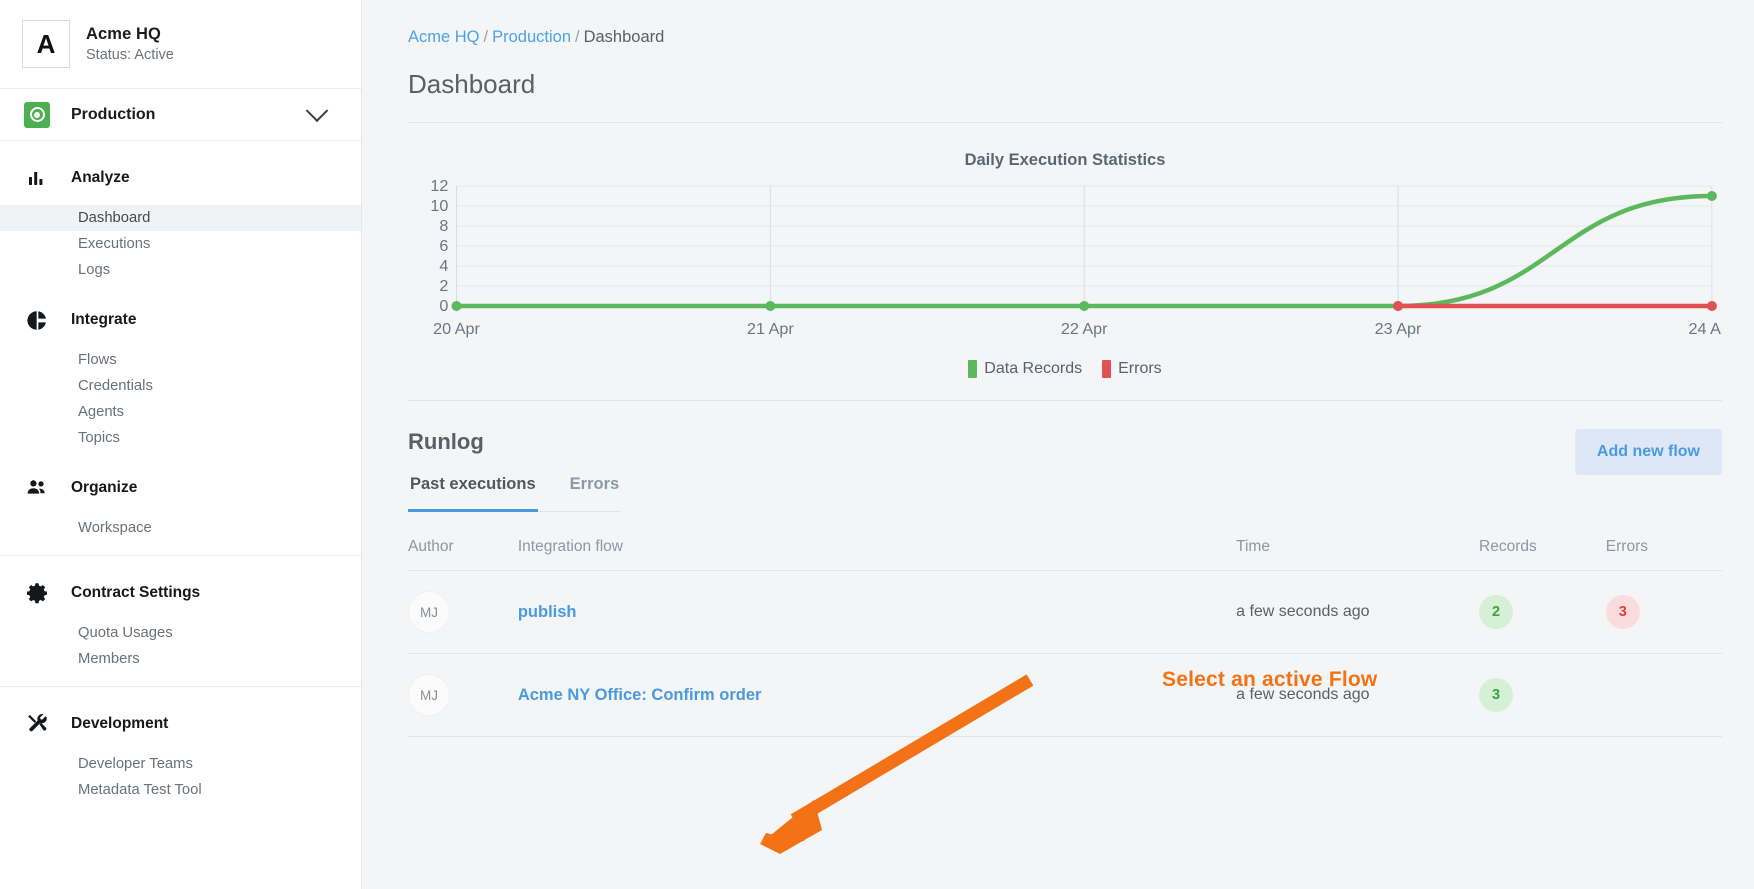 This screenshot has height=889, width=1754. What do you see at coordinates (180, 488) in the screenshot?
I see `nav-group-organize: Organize` at bounding box center [180, 488].